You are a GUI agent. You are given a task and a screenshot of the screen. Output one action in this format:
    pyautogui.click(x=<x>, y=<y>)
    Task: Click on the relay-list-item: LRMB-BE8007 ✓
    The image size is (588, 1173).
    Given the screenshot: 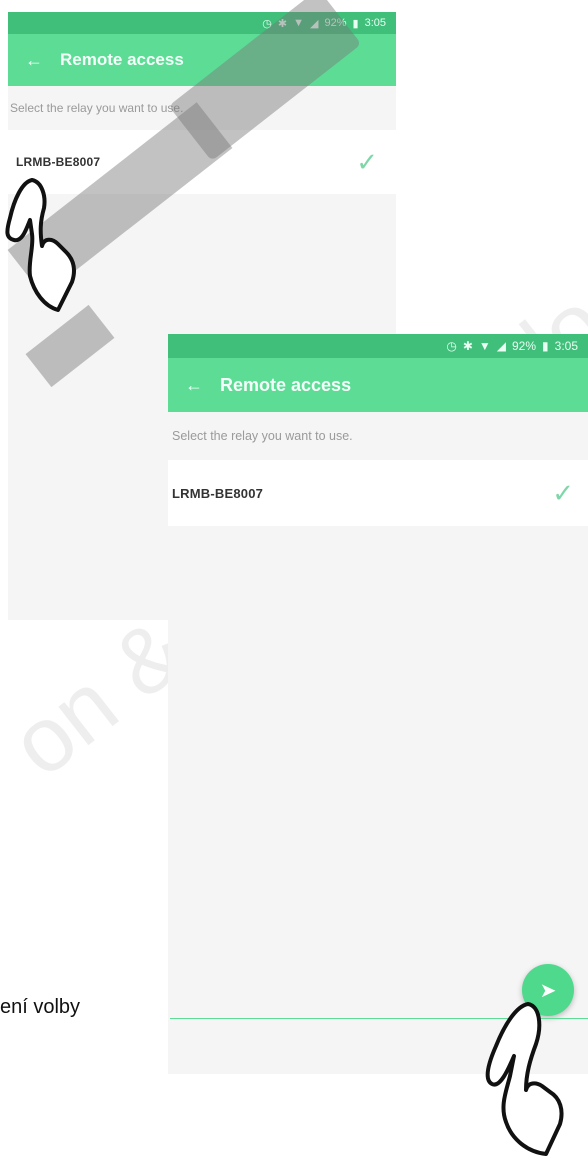 What is the action you would take?
    pyautogui.click(x=378, y=493)
    